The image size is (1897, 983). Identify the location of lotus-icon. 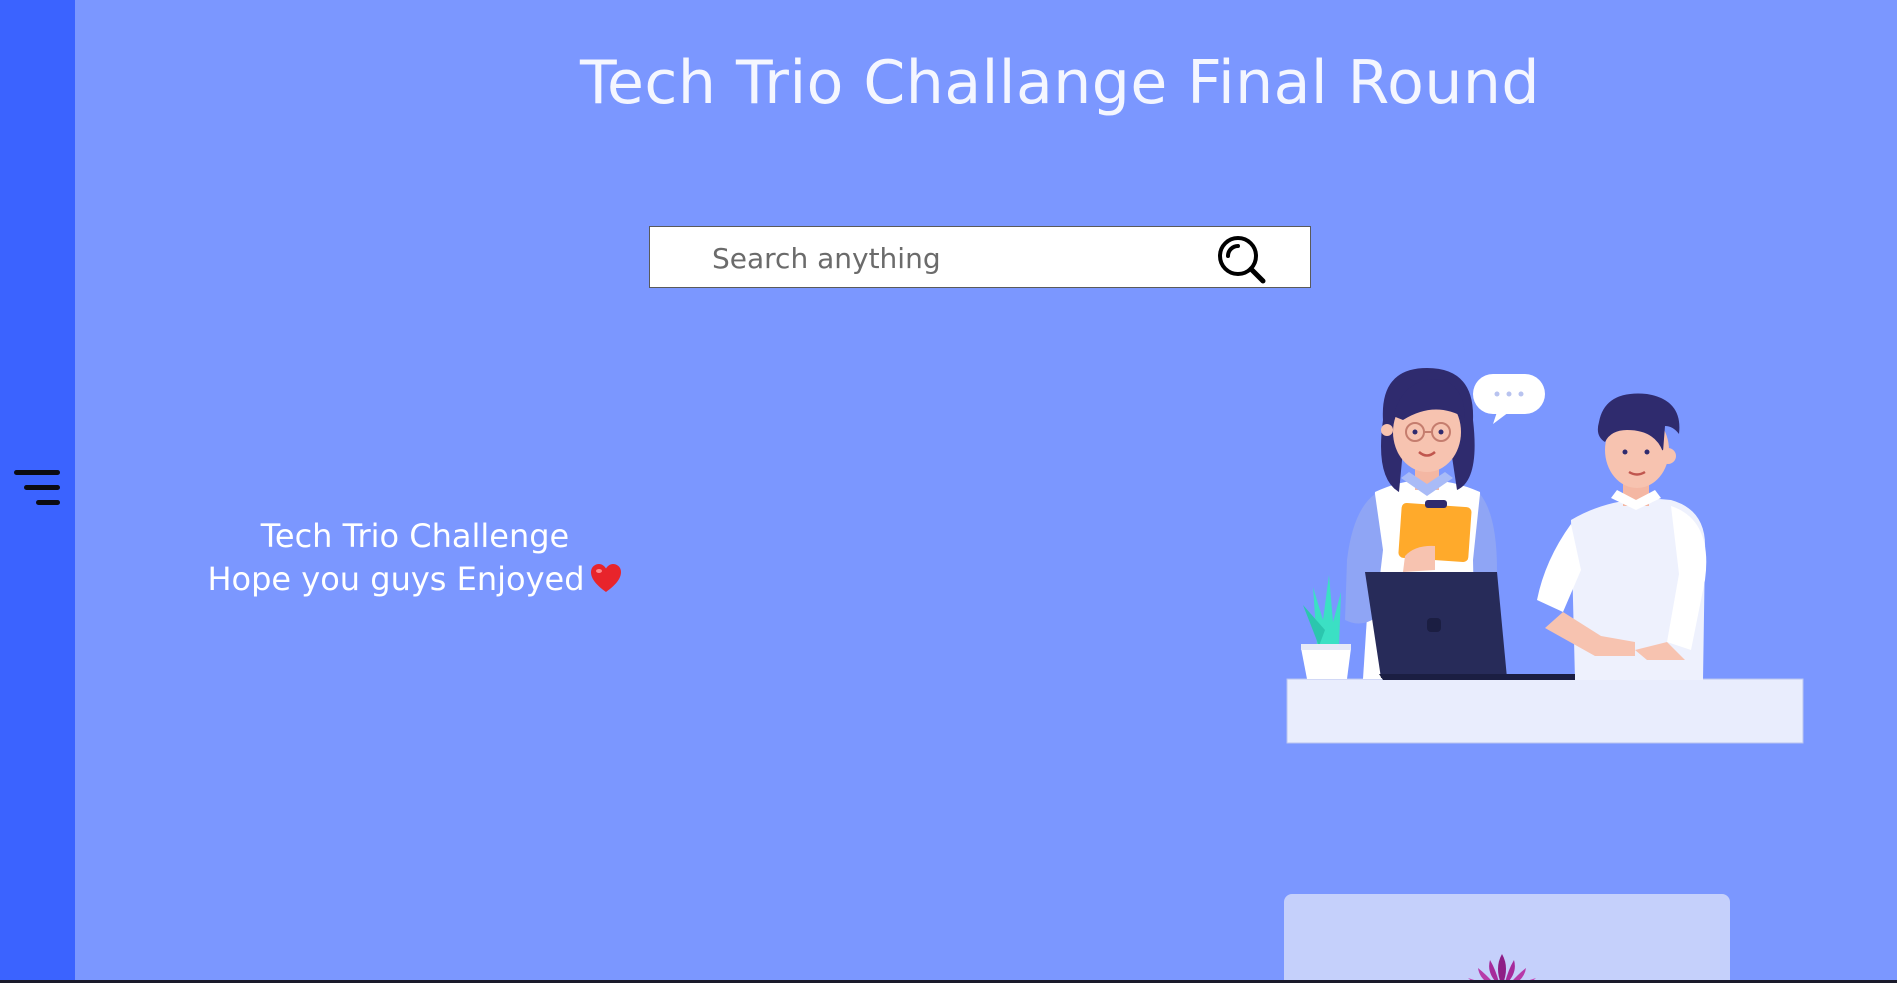
(1502, 968).